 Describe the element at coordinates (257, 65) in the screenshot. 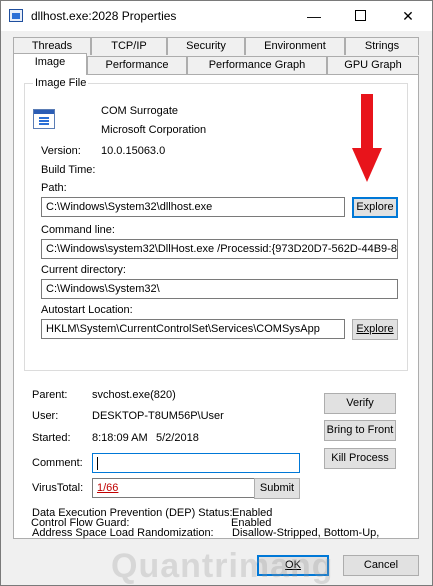

I see `tab-performance-graph: Performance Graph` at that location.